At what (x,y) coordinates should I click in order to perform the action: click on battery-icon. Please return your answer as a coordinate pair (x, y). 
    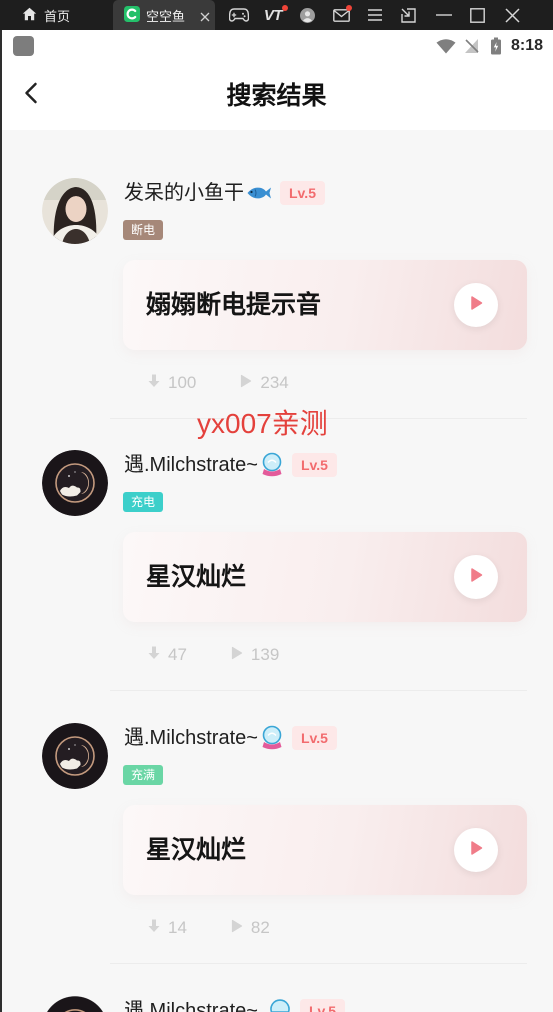
    Looking at the image, I should click on (496, 48).